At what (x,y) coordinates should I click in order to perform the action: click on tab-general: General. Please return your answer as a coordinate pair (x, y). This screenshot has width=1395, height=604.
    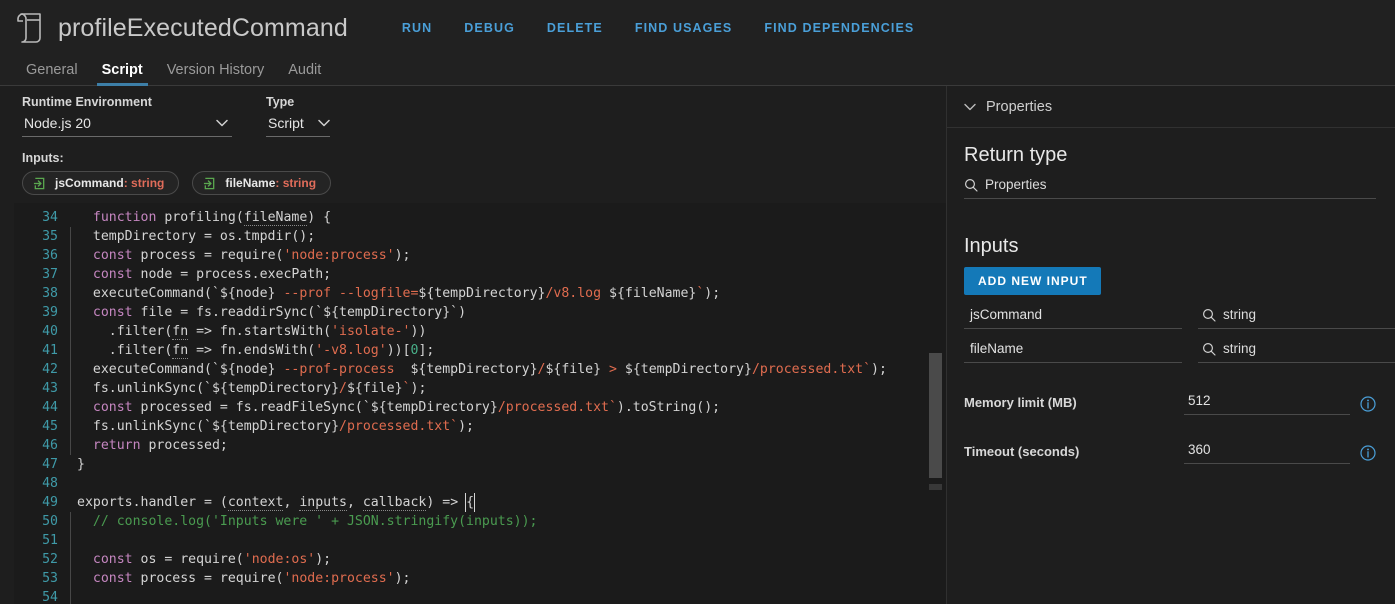
    Looking at the image, I should click on (52, 73).